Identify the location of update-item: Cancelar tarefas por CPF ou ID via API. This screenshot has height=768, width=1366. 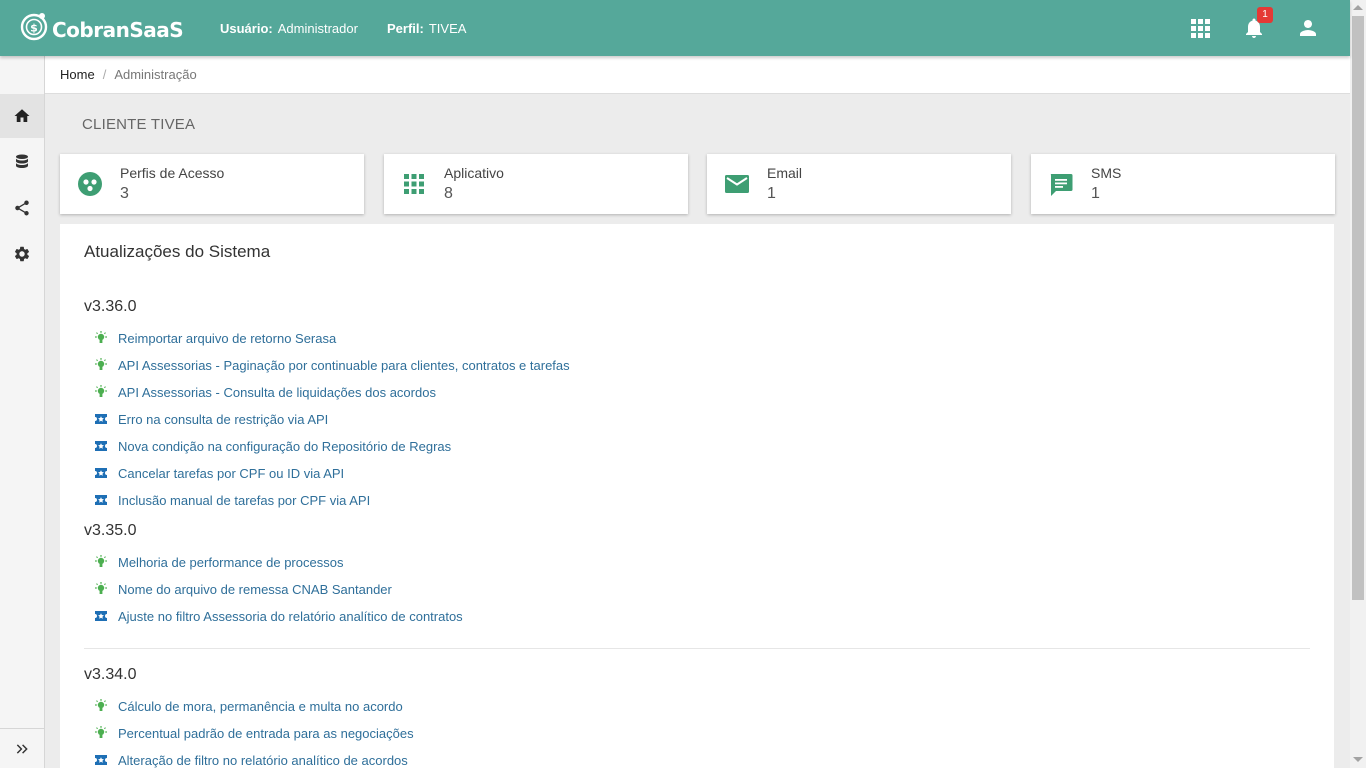
(219, 473).